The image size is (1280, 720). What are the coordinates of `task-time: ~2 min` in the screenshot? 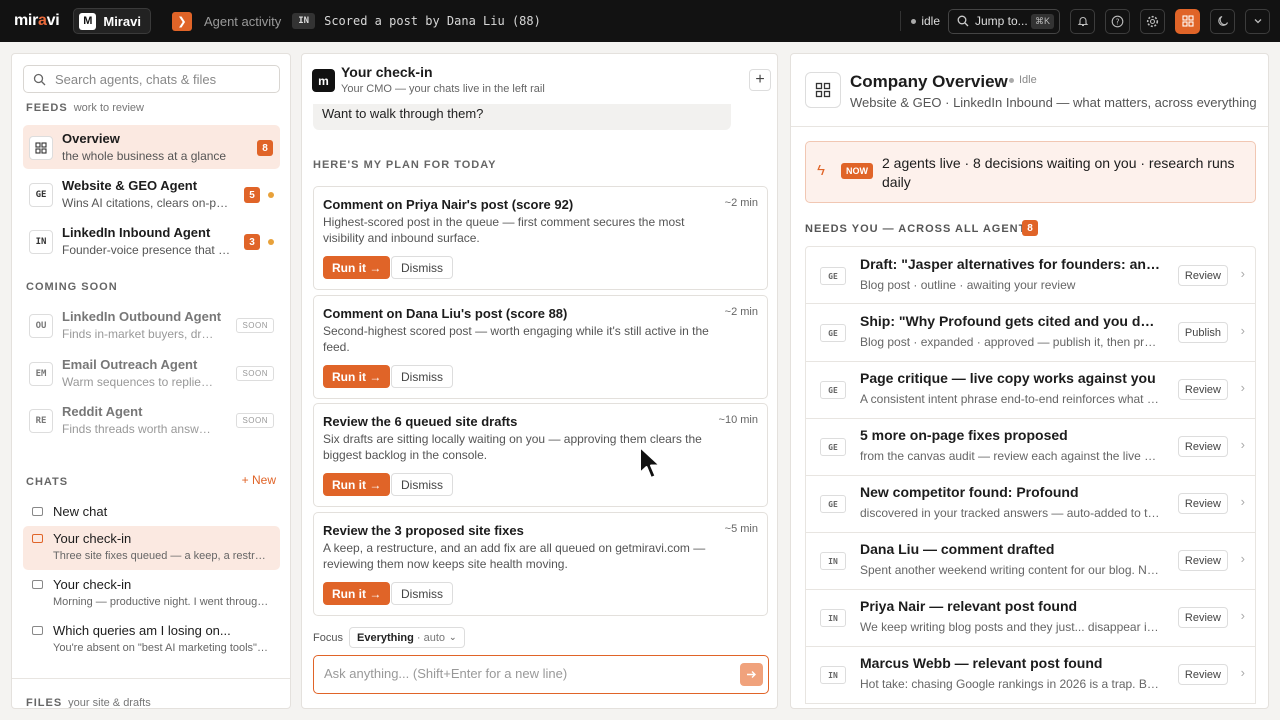 It's located at (741, 312).